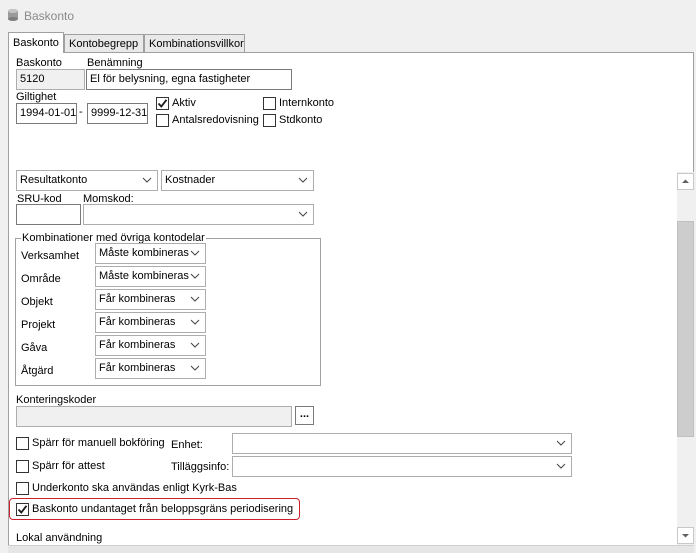 The width and height of the screenshot is (696, 553). What do you see at coordinates (104, 43) in the screenshot?
I see `tab-kontobegrepp: Kontobegrepp` at bounding box center [104, 43].